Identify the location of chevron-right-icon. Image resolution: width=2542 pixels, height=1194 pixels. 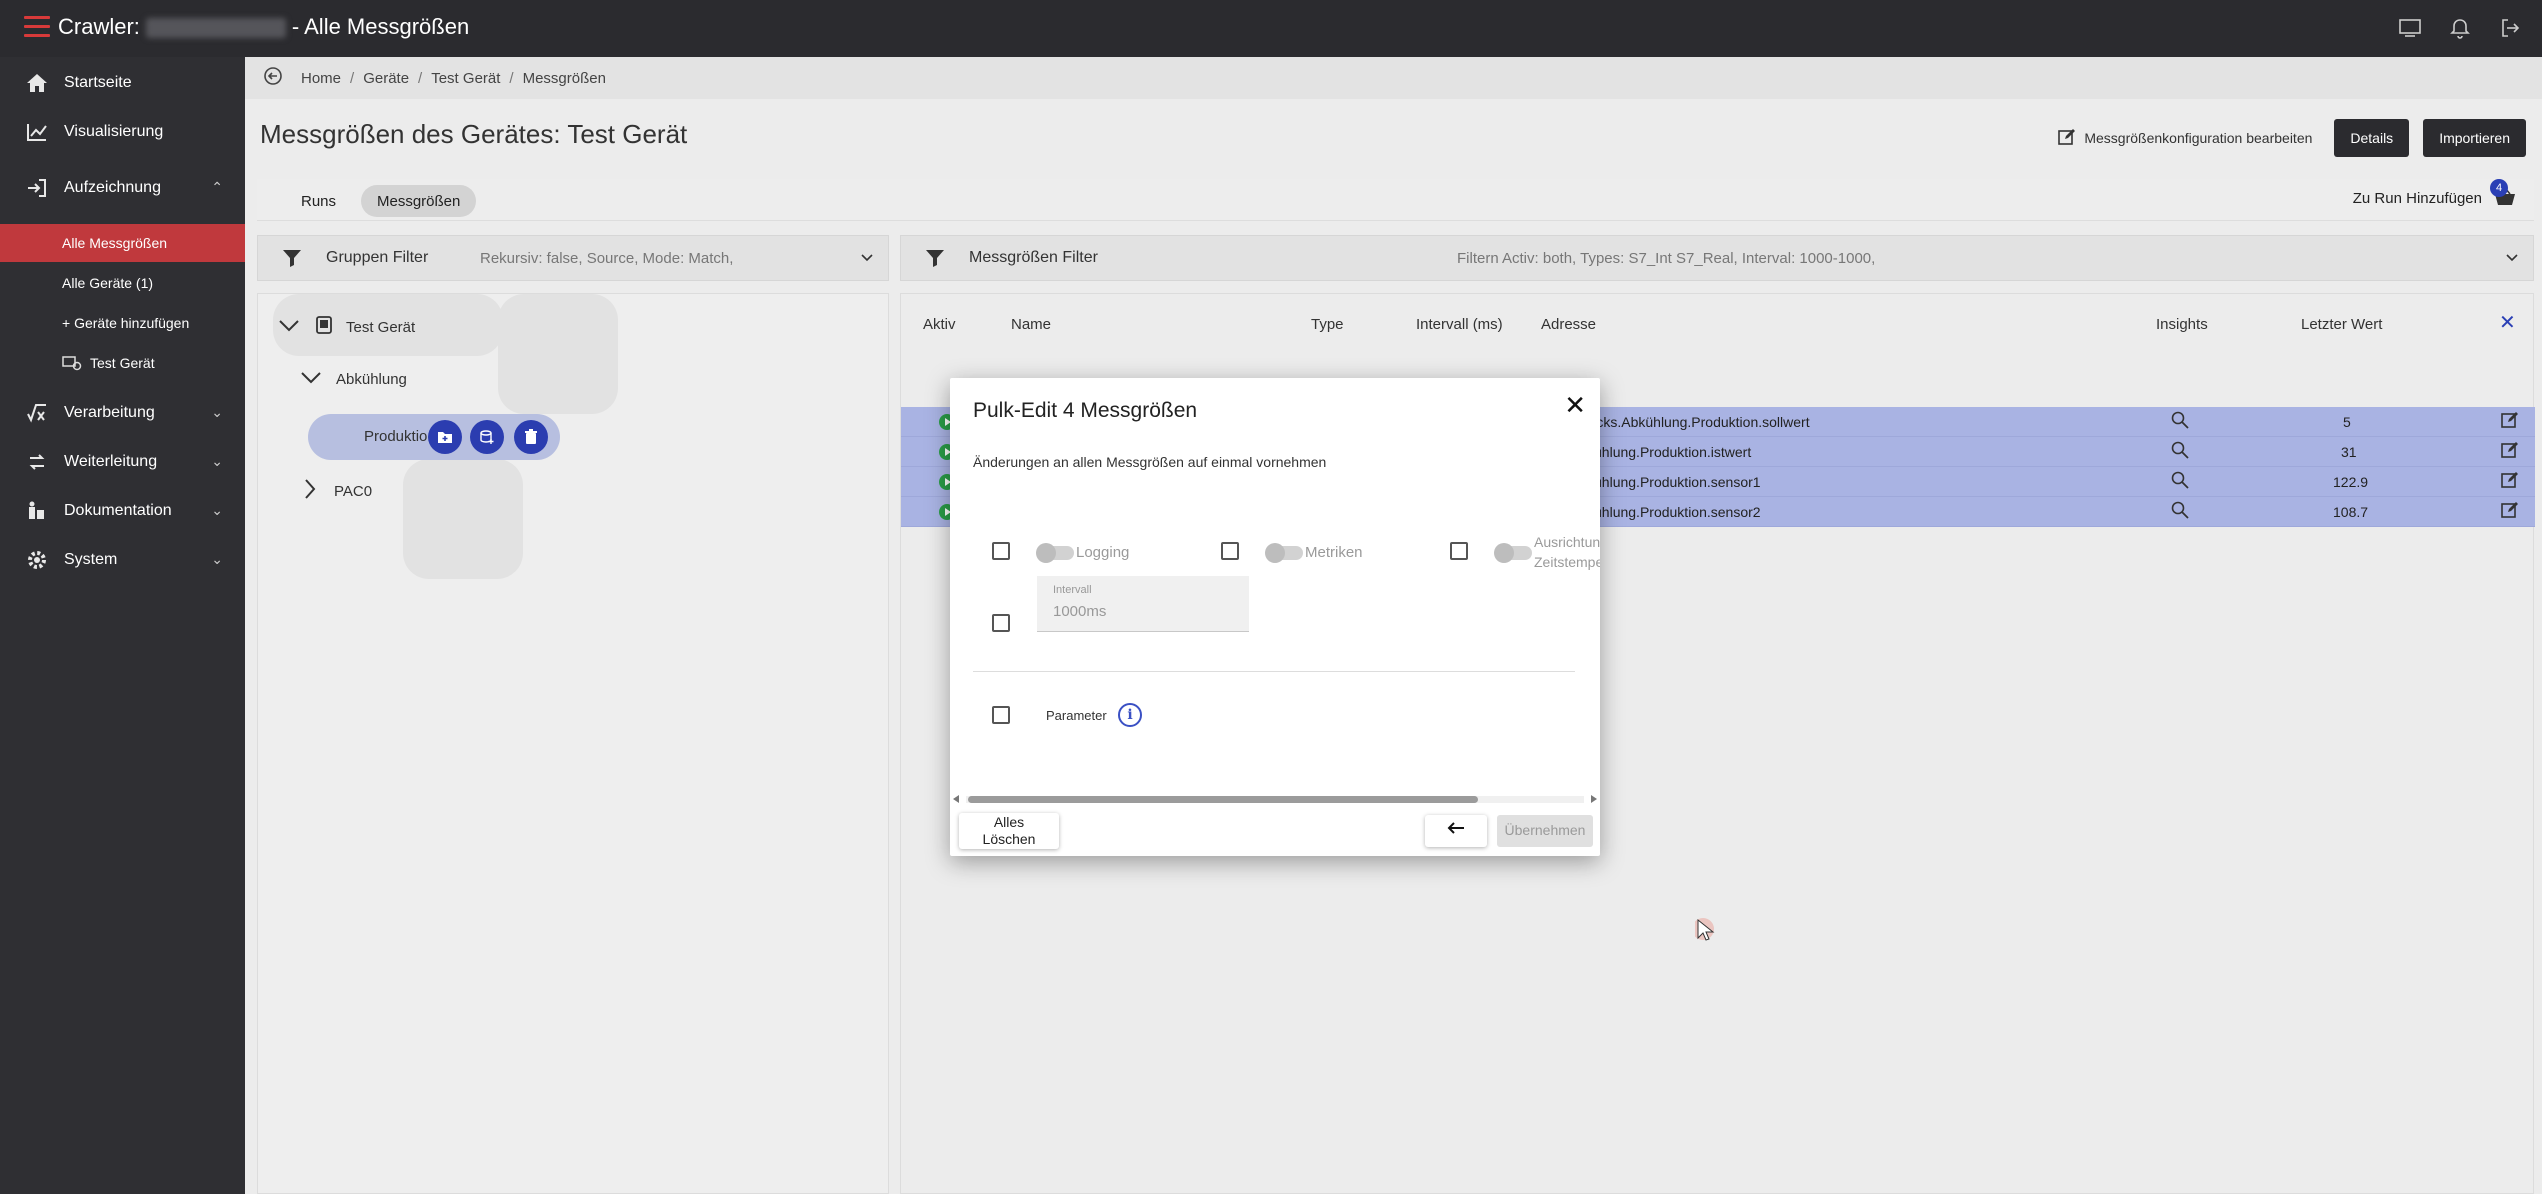
(310, 491).